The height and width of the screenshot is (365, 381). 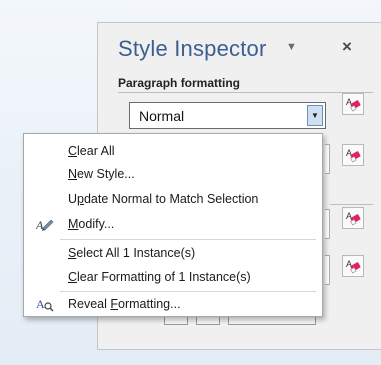 I want to click on paragraph-style-dropdown: Normal ▼, so click(x=227, y=115).